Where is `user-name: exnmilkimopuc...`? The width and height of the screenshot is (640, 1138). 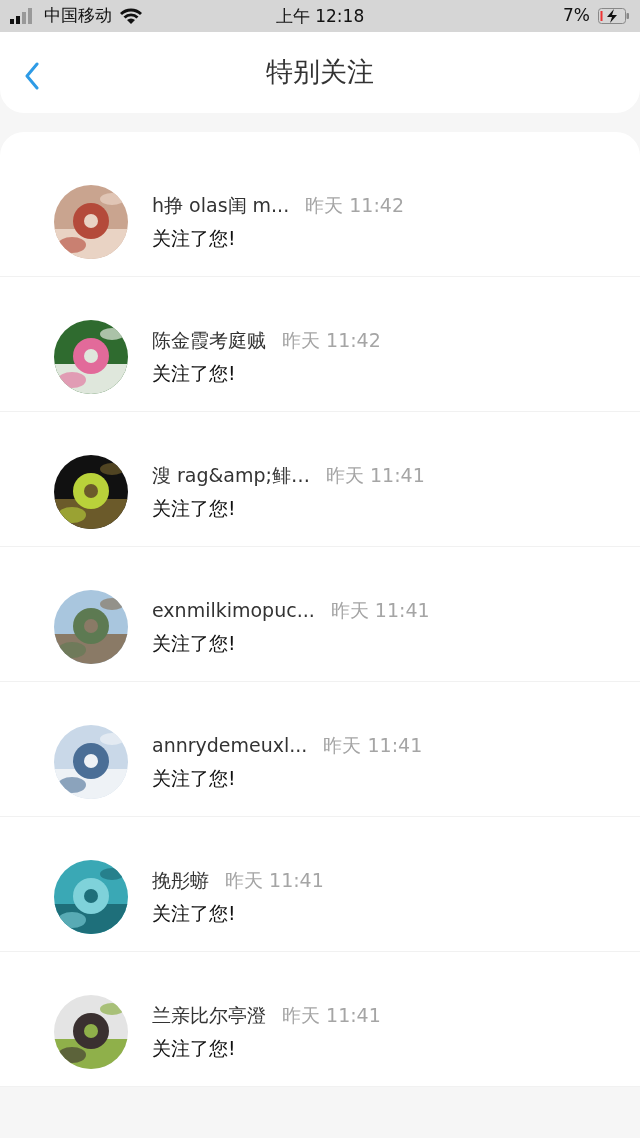
user-name: exnmilkimopuc... is located at coordinates (233, 610).